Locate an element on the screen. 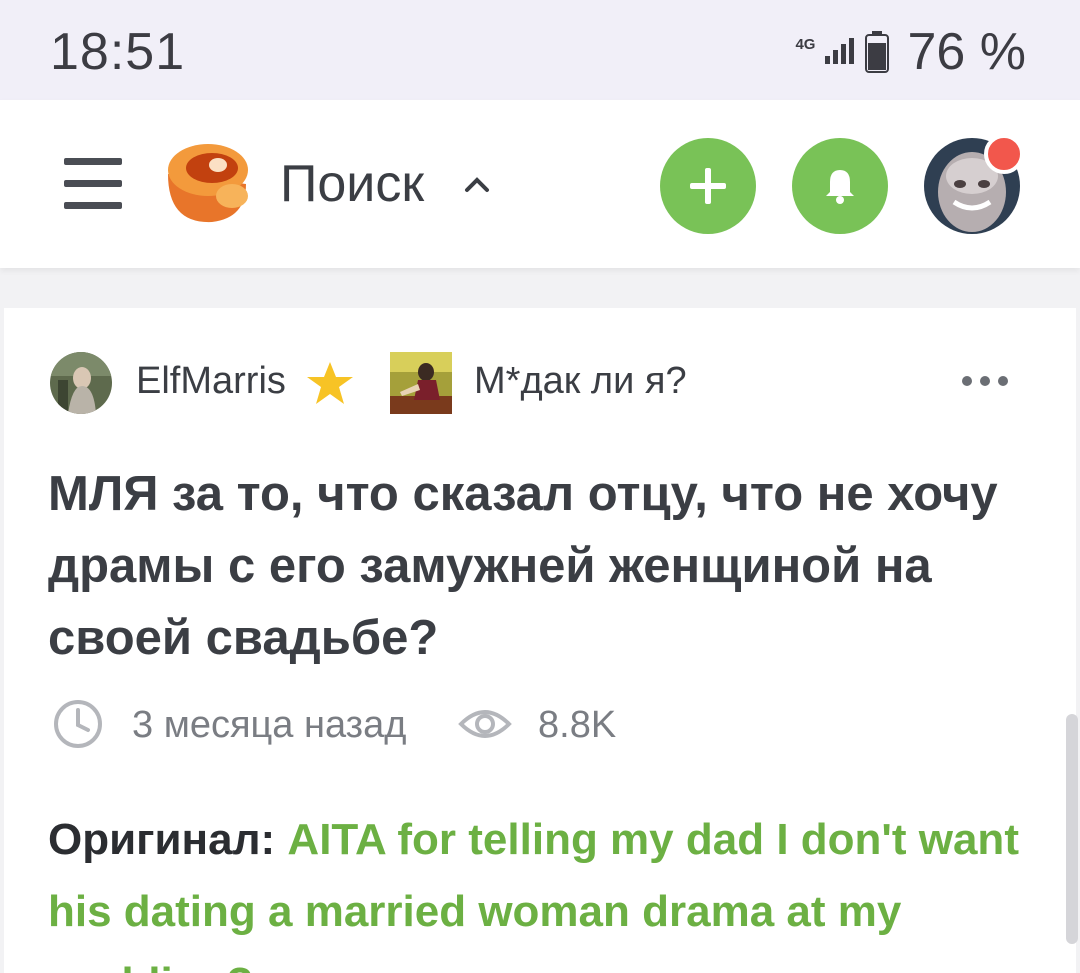 This screenshot has height=973, width=1080. author-name: ElfMarris is located at coordinates (211, 381).